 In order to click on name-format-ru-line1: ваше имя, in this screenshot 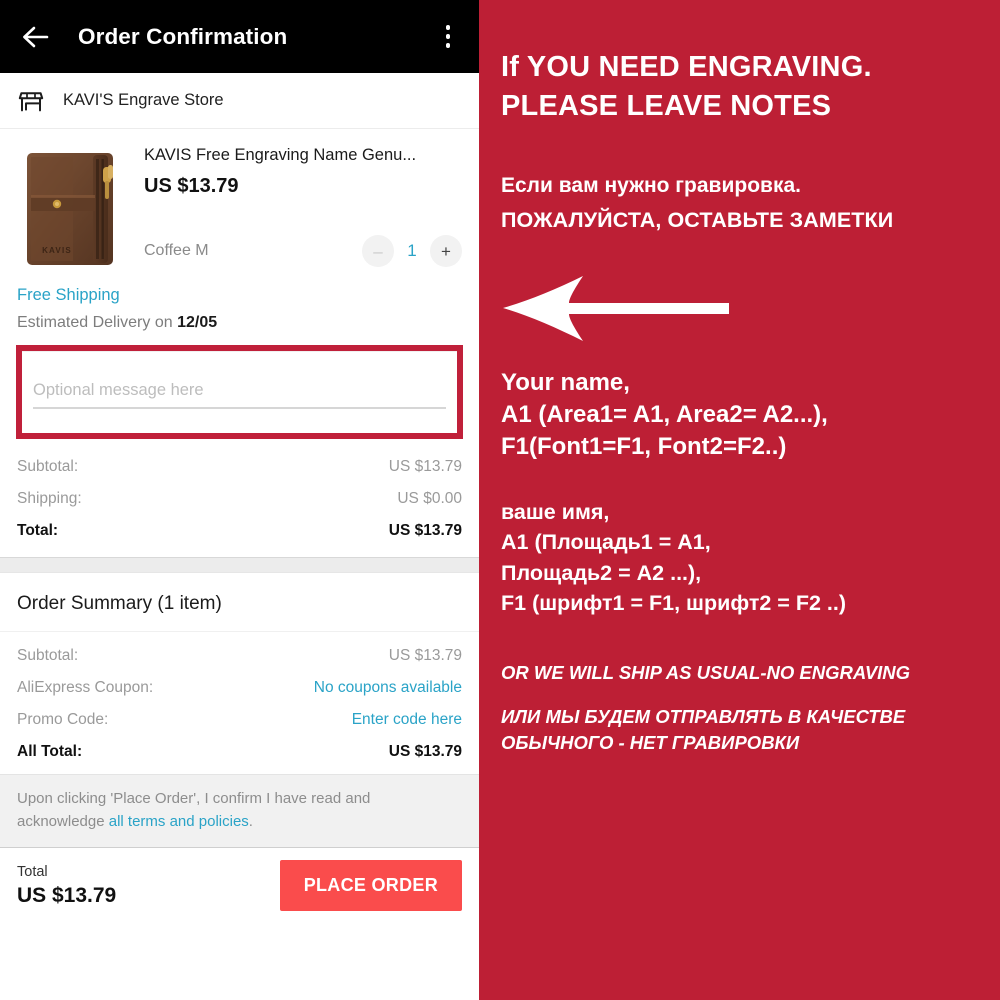, I will do `click(555, 511)`.